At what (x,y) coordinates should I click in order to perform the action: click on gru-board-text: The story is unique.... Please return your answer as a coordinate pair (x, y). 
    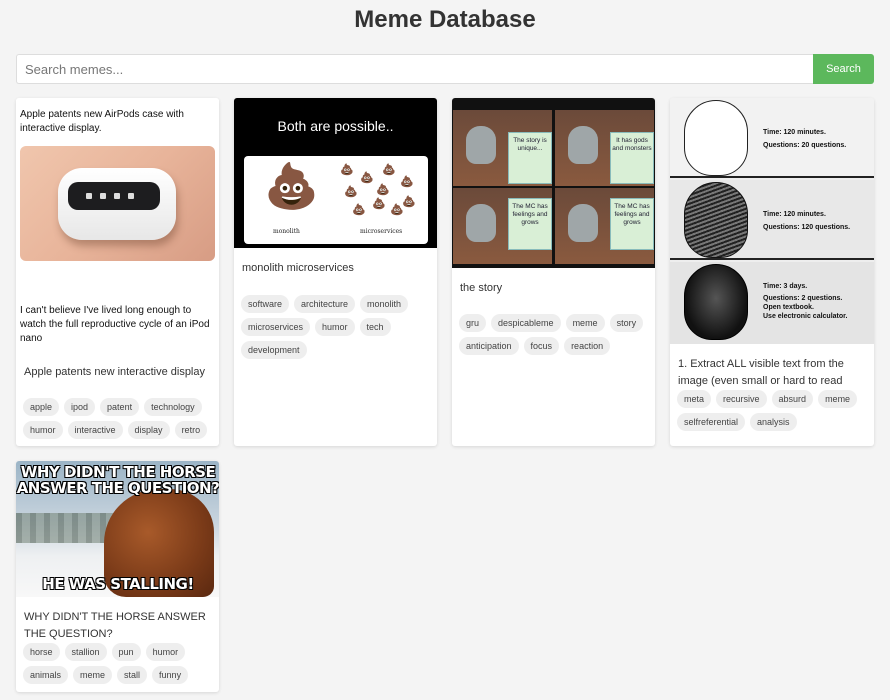
    Looking at the image, I should click on (530, 158).